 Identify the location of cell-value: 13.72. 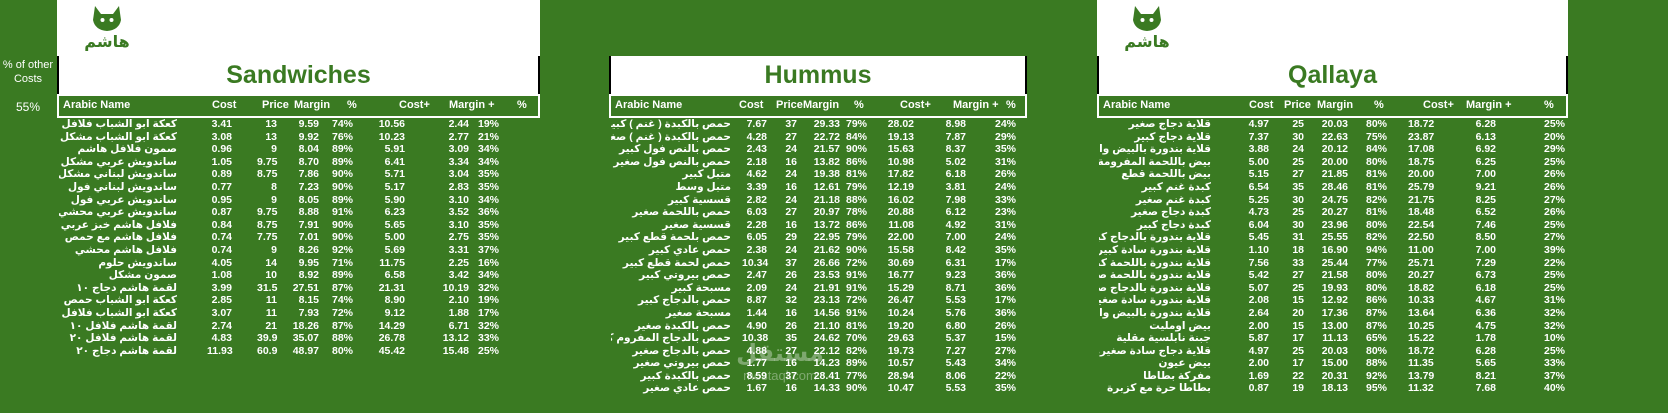
(824, 225).